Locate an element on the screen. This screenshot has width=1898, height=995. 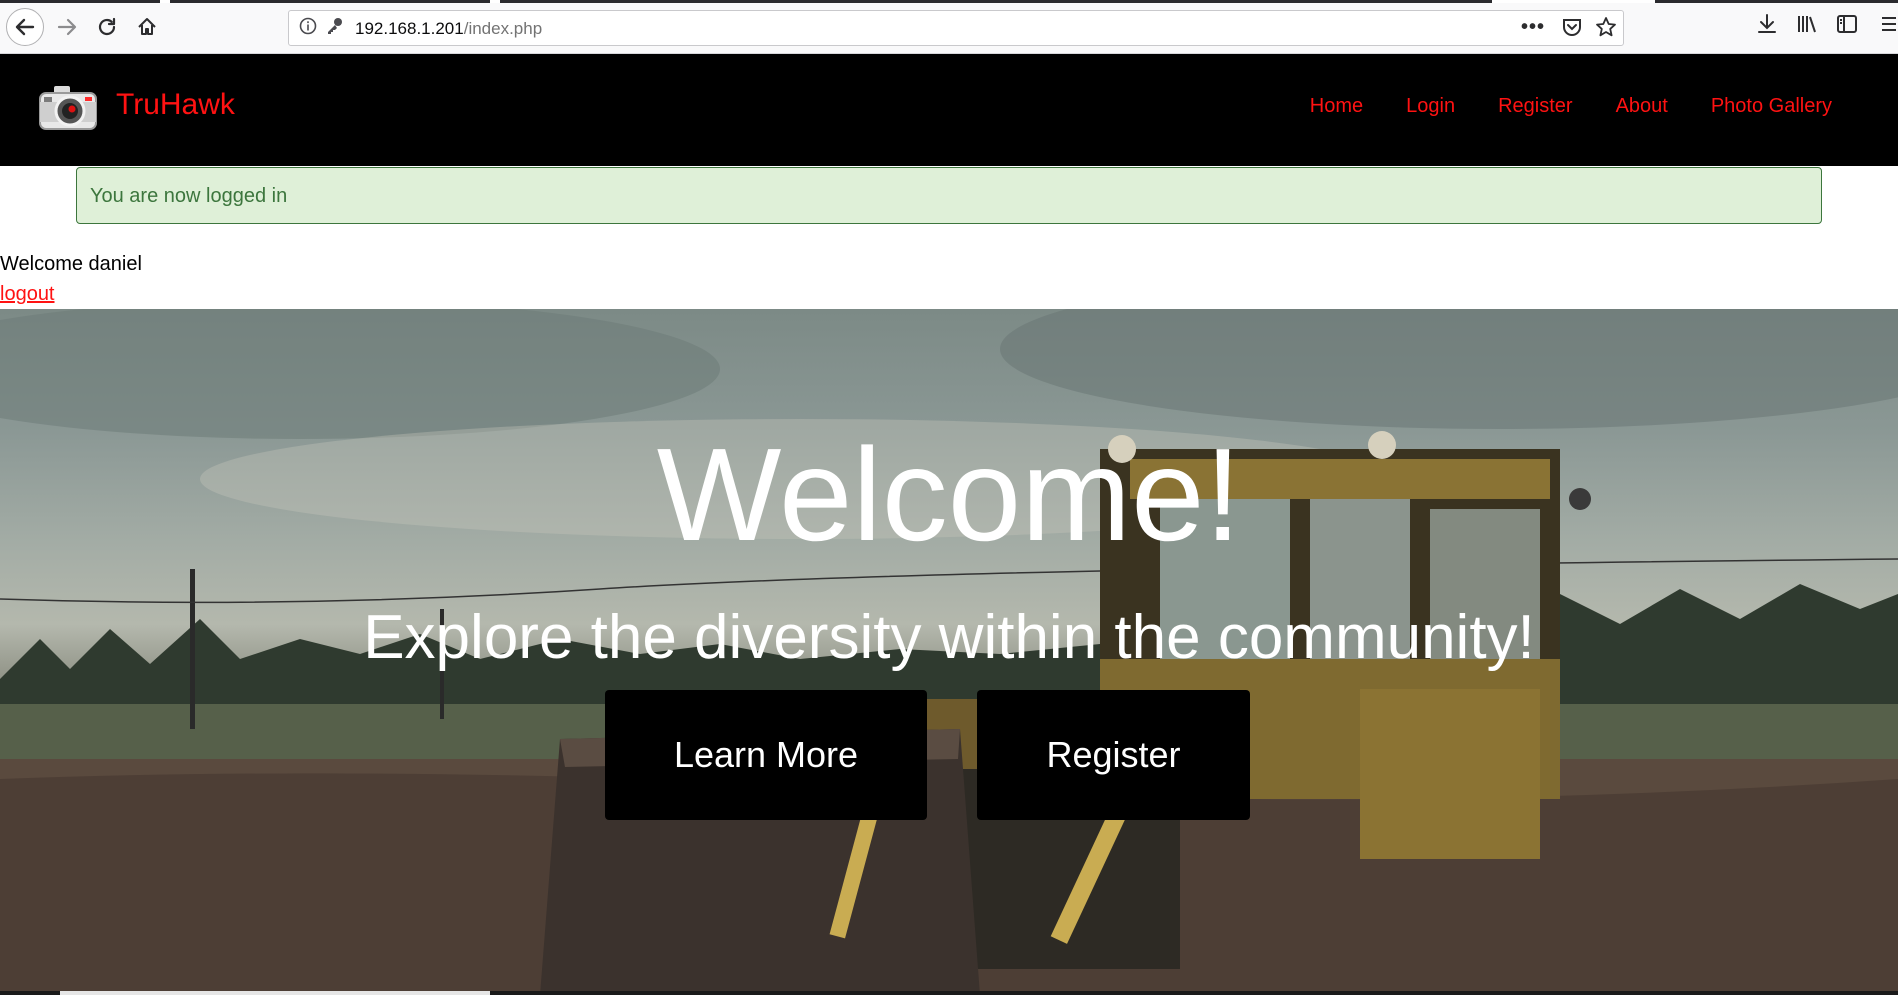
url-text: 192.168.1.201/index.php is located at coordinates (448, 29).